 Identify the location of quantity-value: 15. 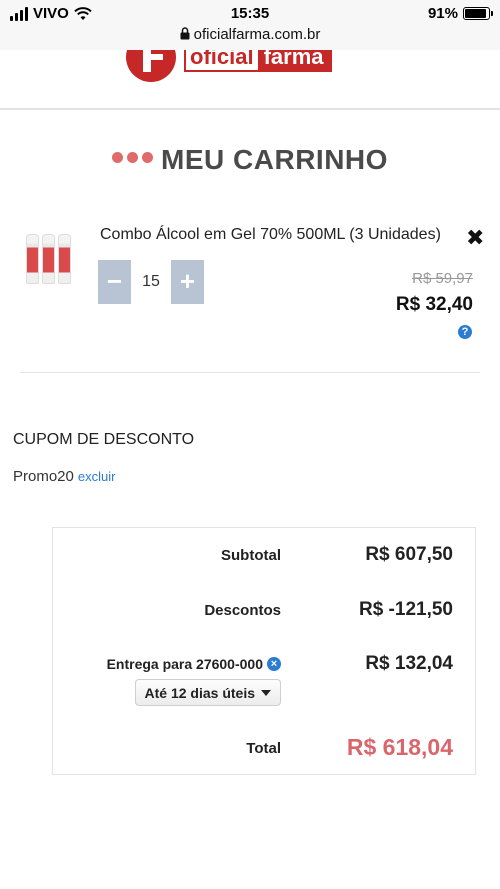
(151, 282).